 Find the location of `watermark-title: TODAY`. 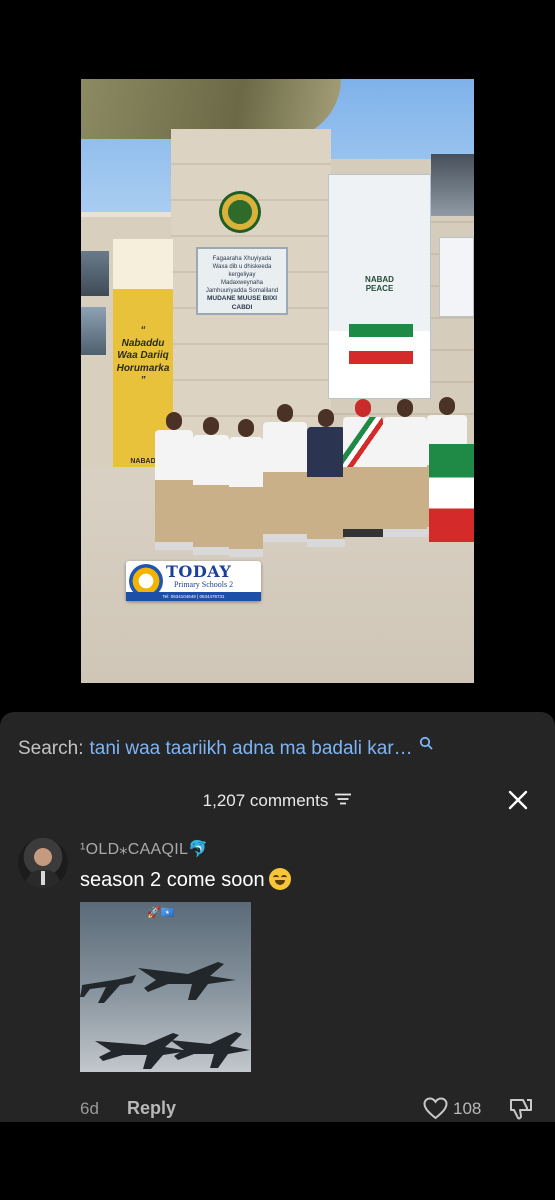

watermark-title: TODAY is located at coordinates (199, 571).